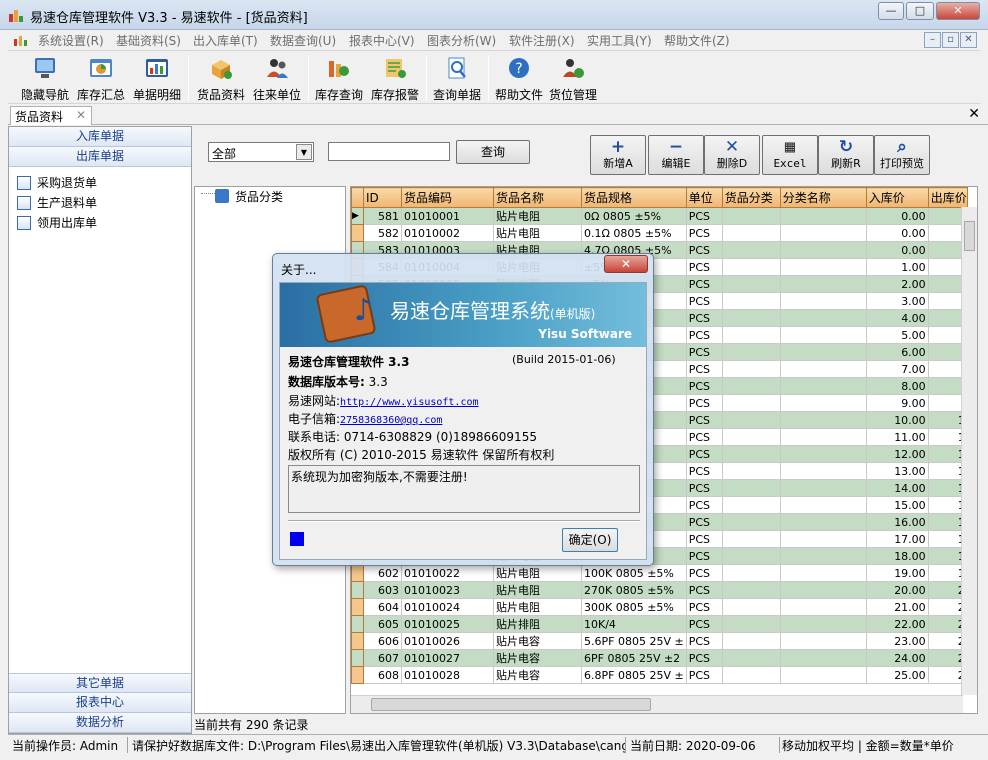  Describe the element at coordinates (537, 590) in the screenshot. I see `table-cell: 贴片电阻` at that location.